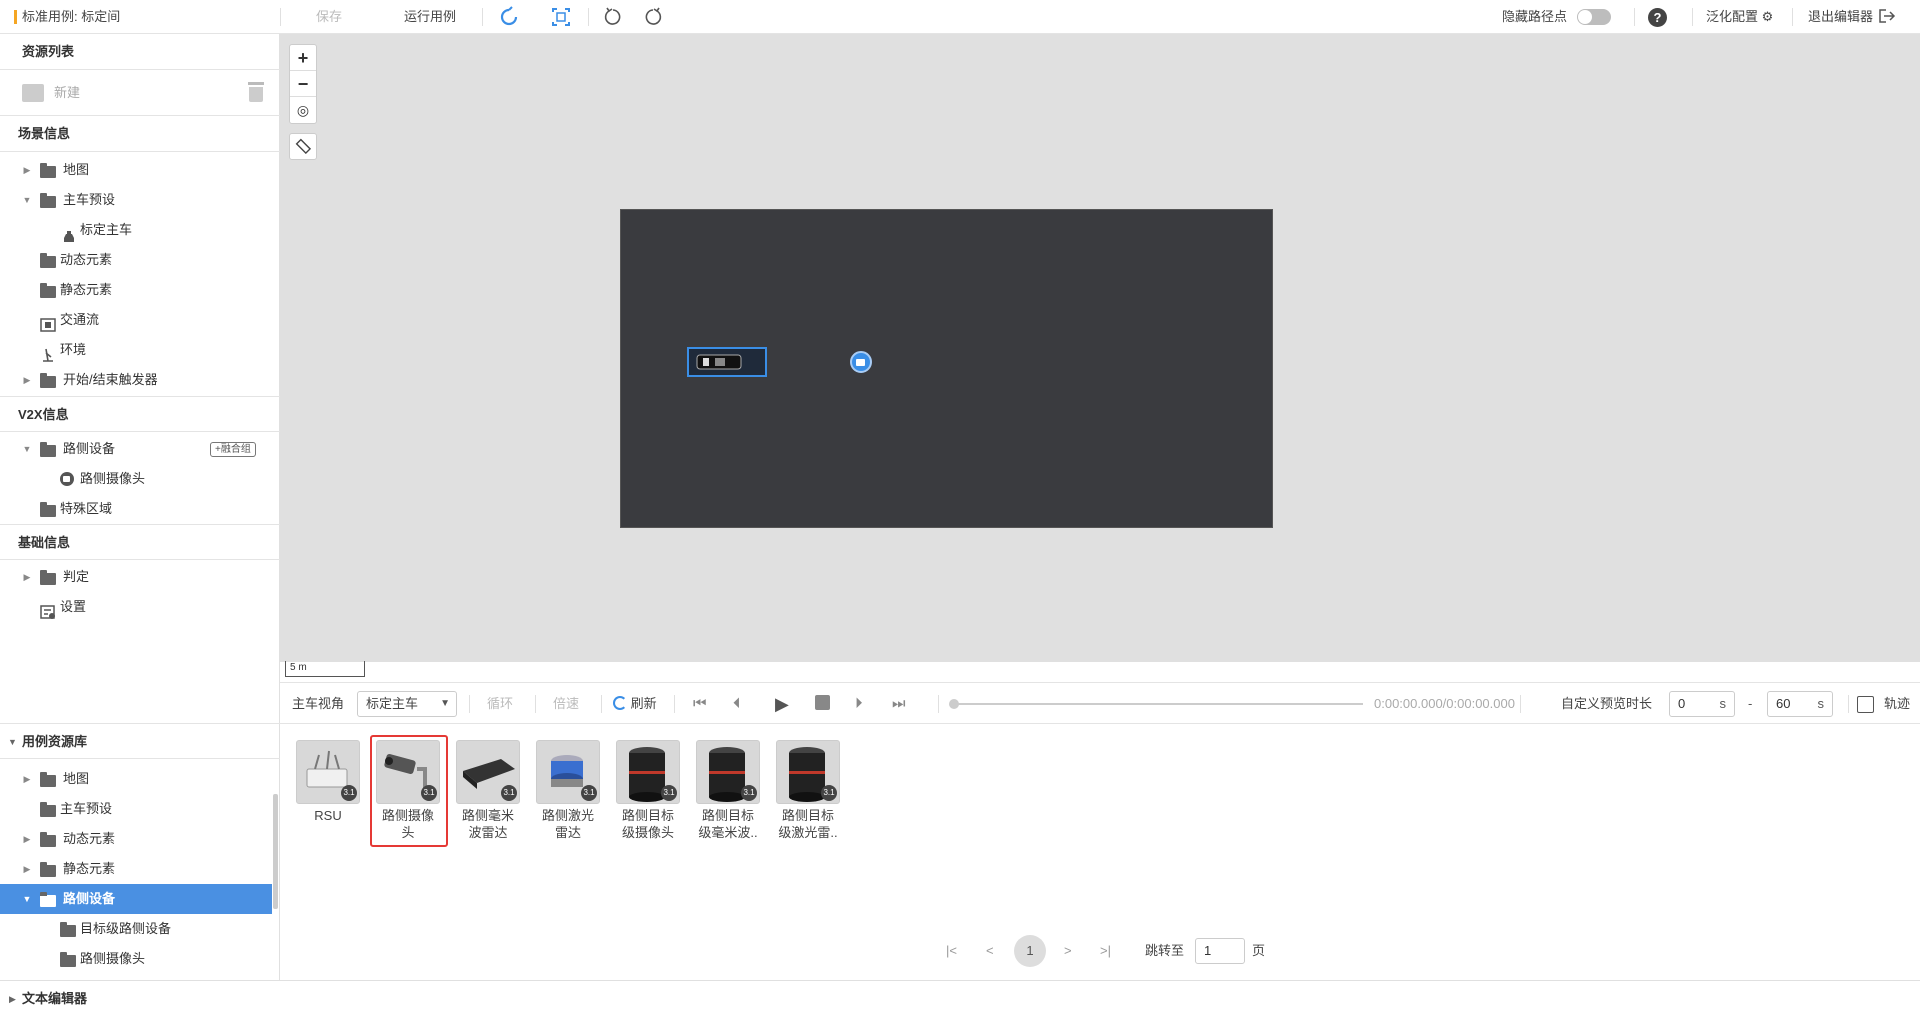  Describe the element at coordinates (48, 615) in the screenshot. I see `settings-icon` at that location.